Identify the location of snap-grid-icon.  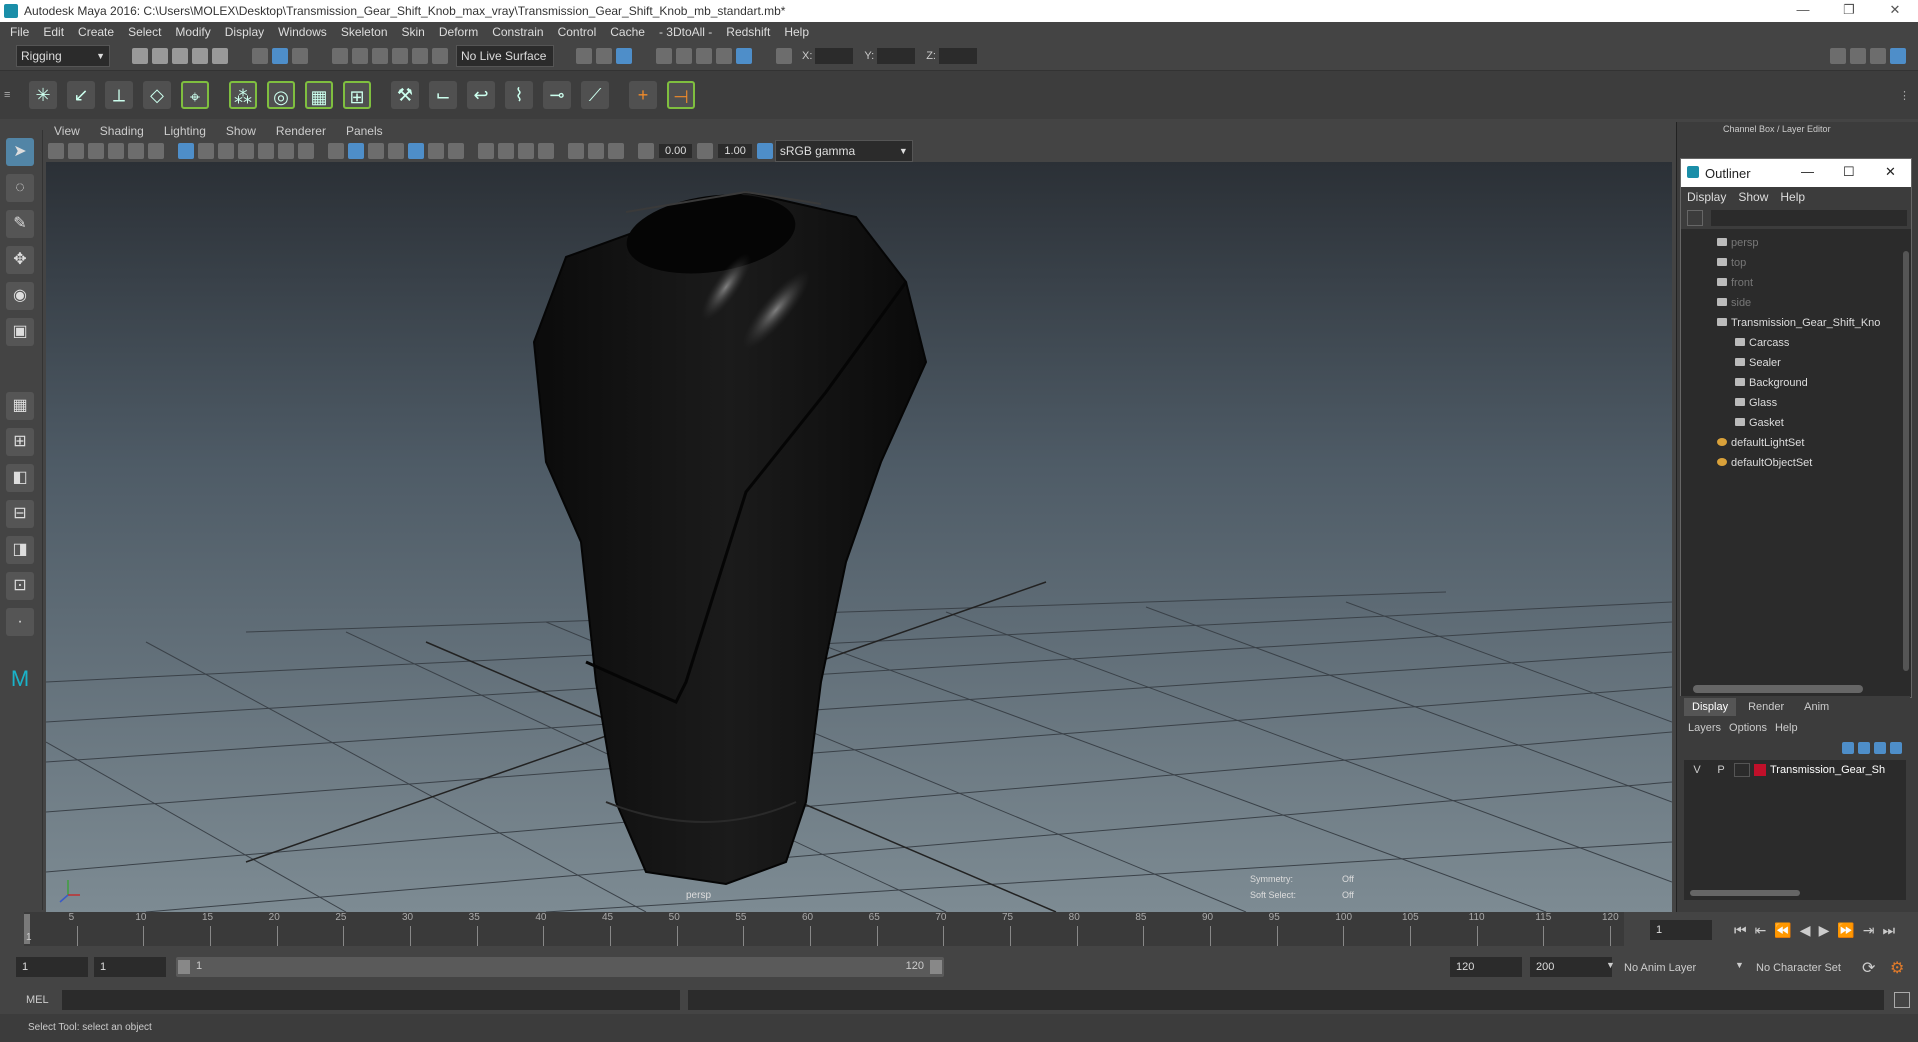
(340, 56).